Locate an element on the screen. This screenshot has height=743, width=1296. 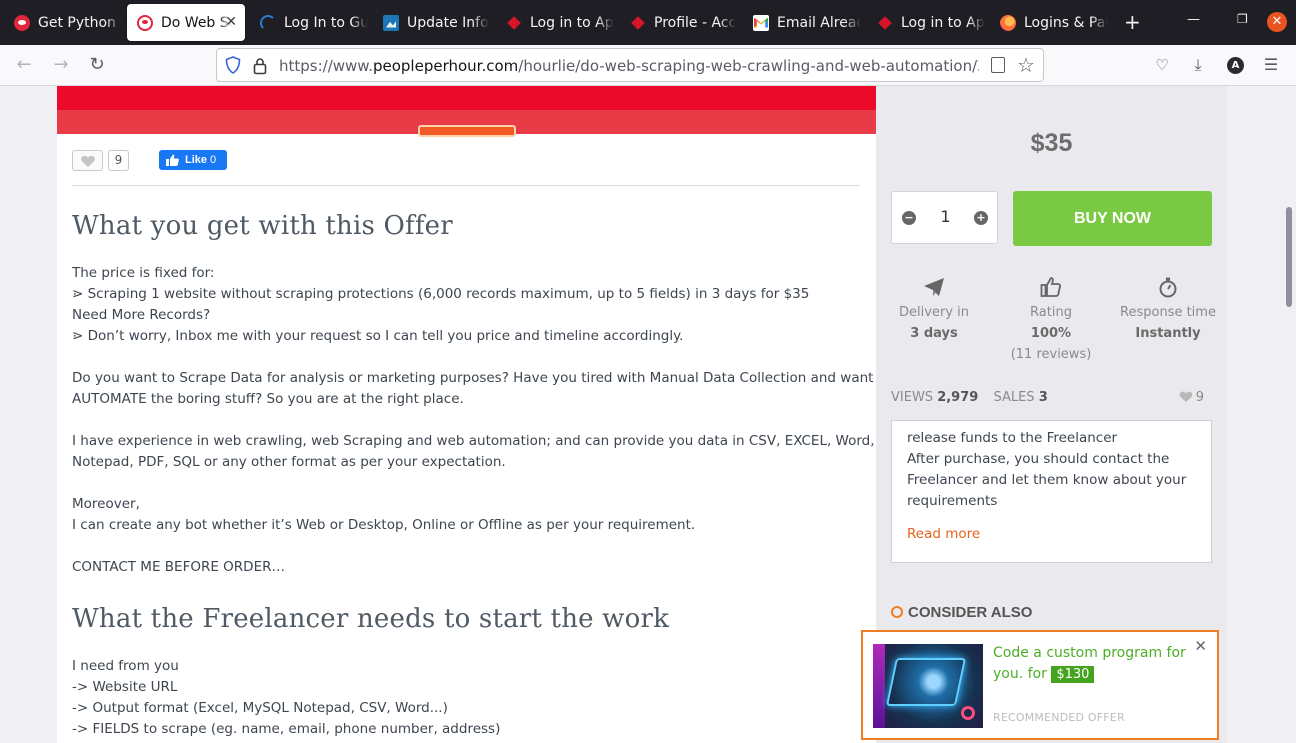
delivery-label: Delivery in is located at coordinates (934, 312).